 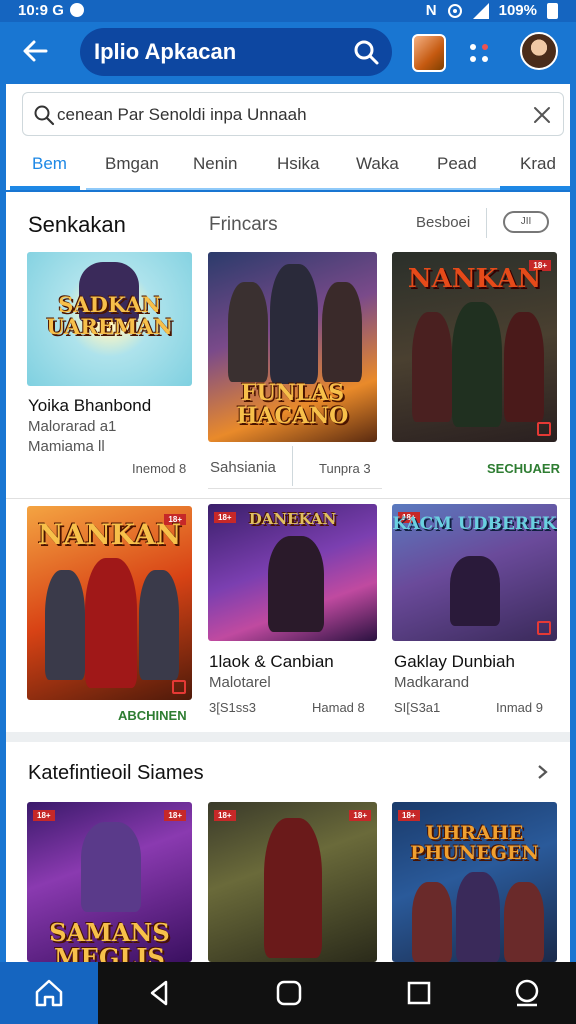 I want to click on recents-nav-icon, so click(x=419, y=993).